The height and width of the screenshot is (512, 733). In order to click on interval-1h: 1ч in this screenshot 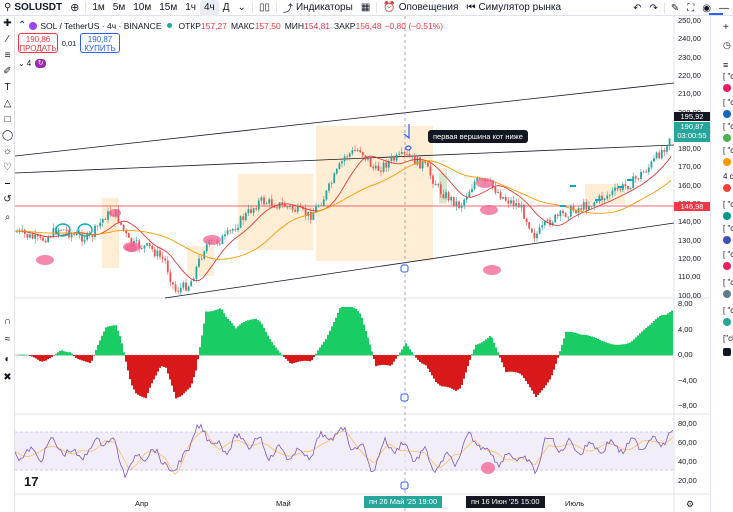, I will do `click(190, 8)`.